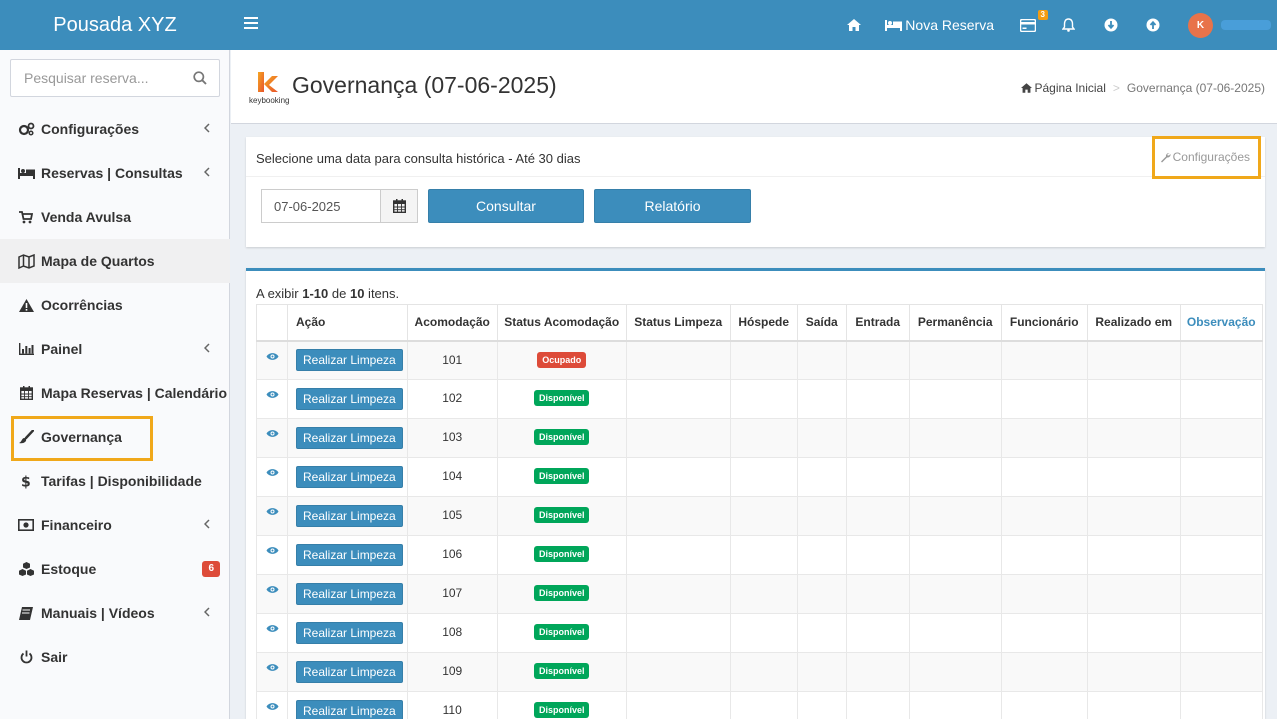 Image resolution: width=1277 pixels, height=719 pixels. Describe the element at coordinates (1044, 633) in the screenshot. I see `employee-cell` at that location.